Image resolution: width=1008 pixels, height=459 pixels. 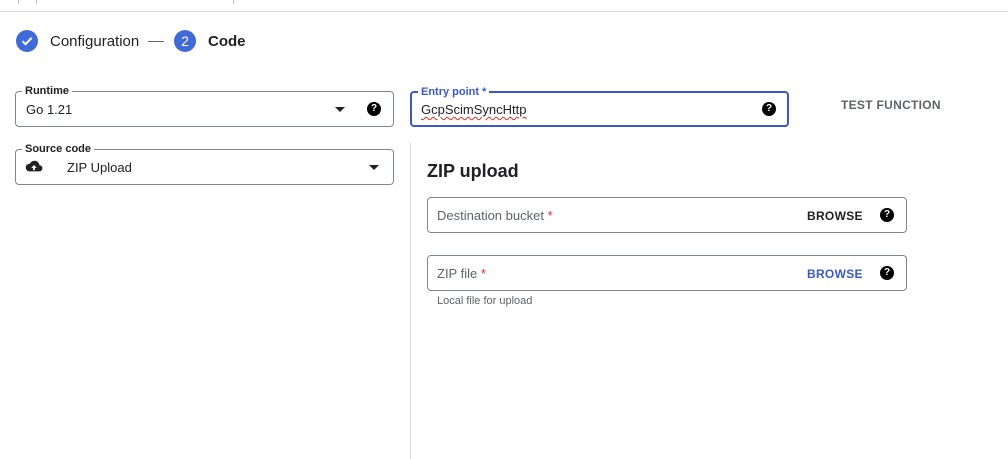 I want to click on zip-file-browse-button: BROWSE, so click(x=835, y=274).